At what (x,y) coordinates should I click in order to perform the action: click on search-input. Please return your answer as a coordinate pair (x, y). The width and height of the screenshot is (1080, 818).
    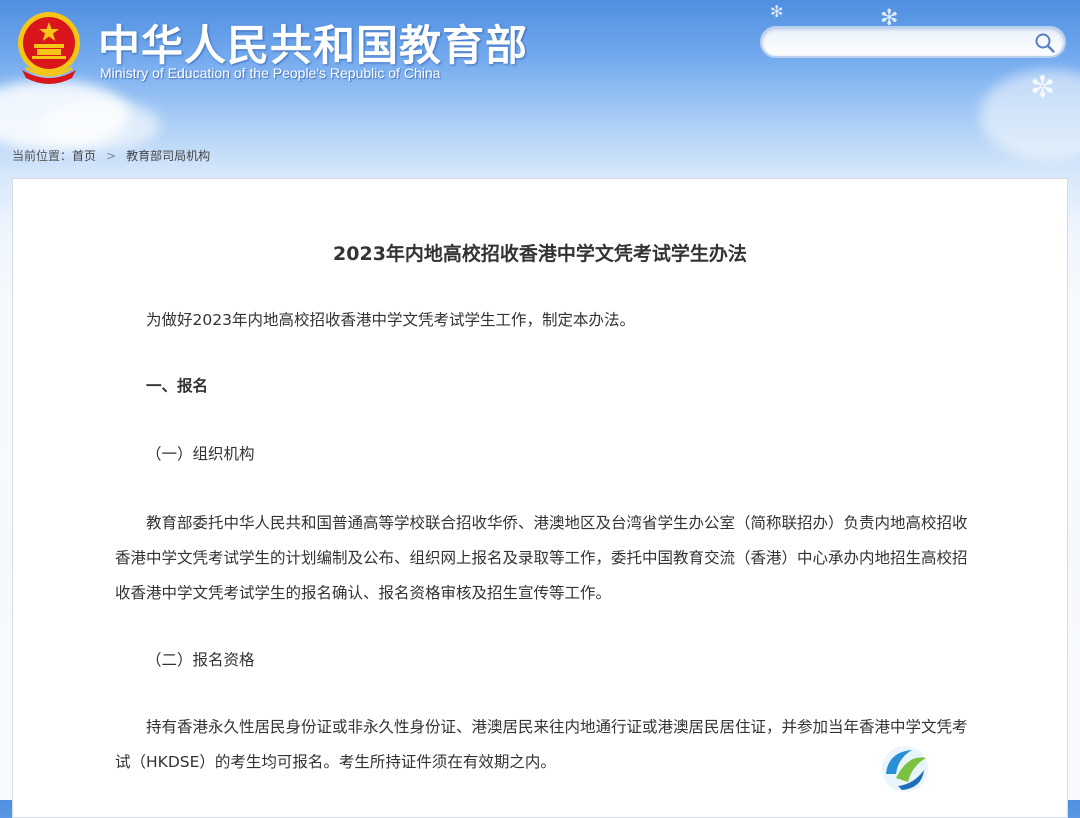
    Looking at the image, I should click on (903, 43).